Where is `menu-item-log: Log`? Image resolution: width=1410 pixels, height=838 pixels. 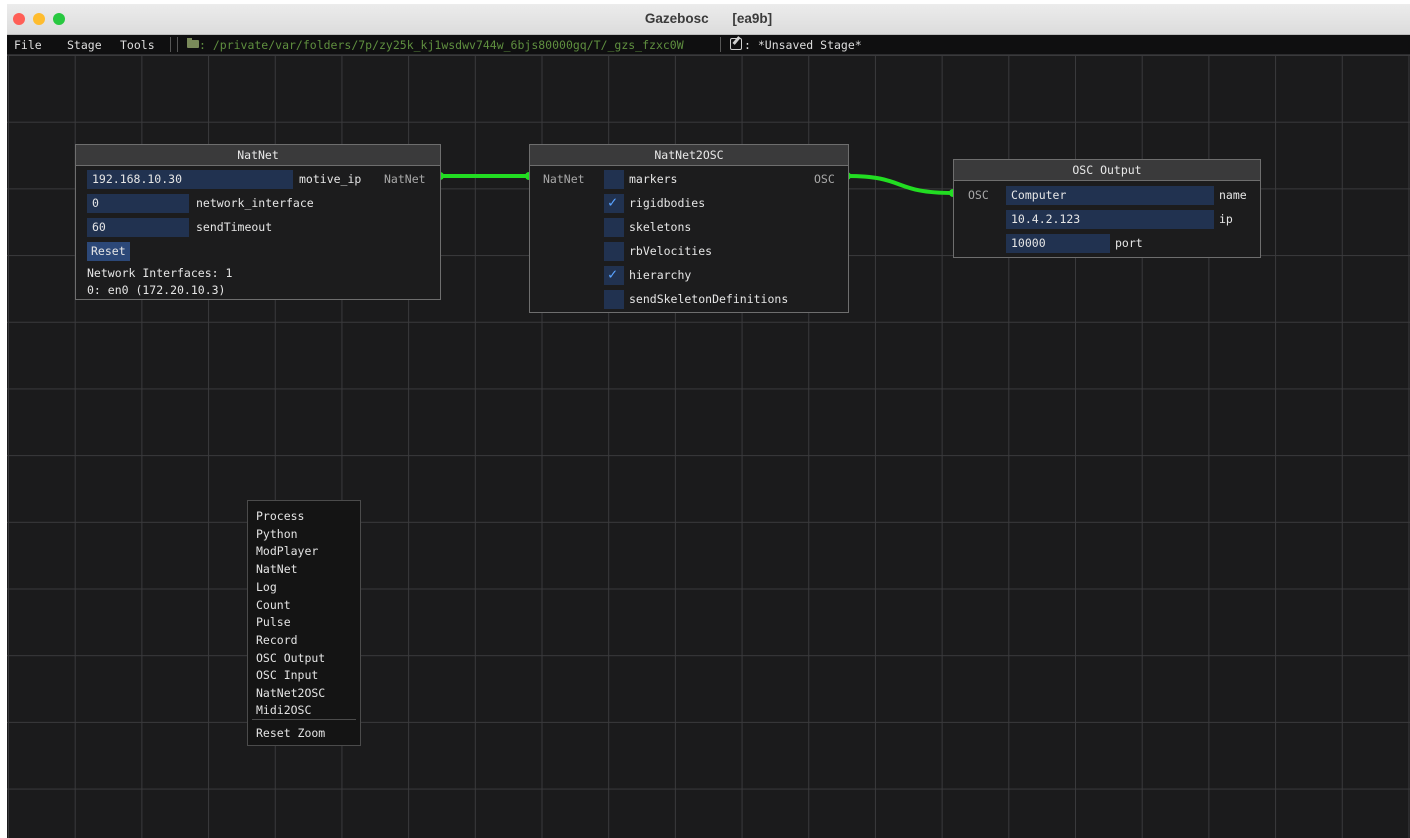 menu-item-log: Log is located at coordinates (266, 587).